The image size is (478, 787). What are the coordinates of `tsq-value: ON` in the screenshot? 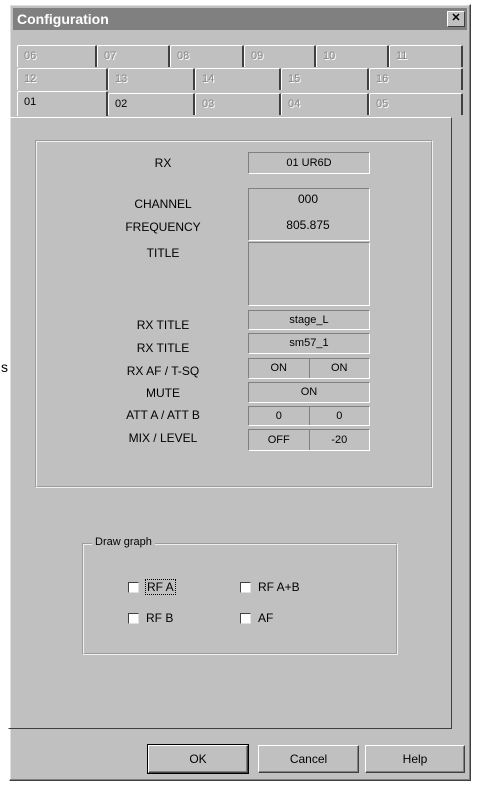 It's located at (339, 368).